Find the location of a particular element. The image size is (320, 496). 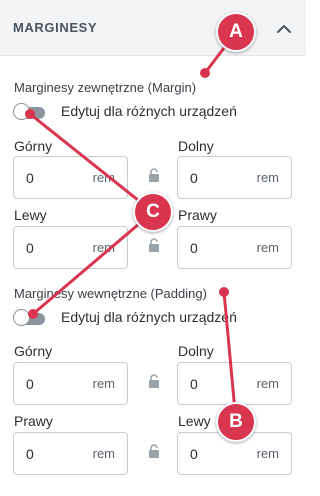

margin-left-label: Lewy is located at coordinates (30, 215).